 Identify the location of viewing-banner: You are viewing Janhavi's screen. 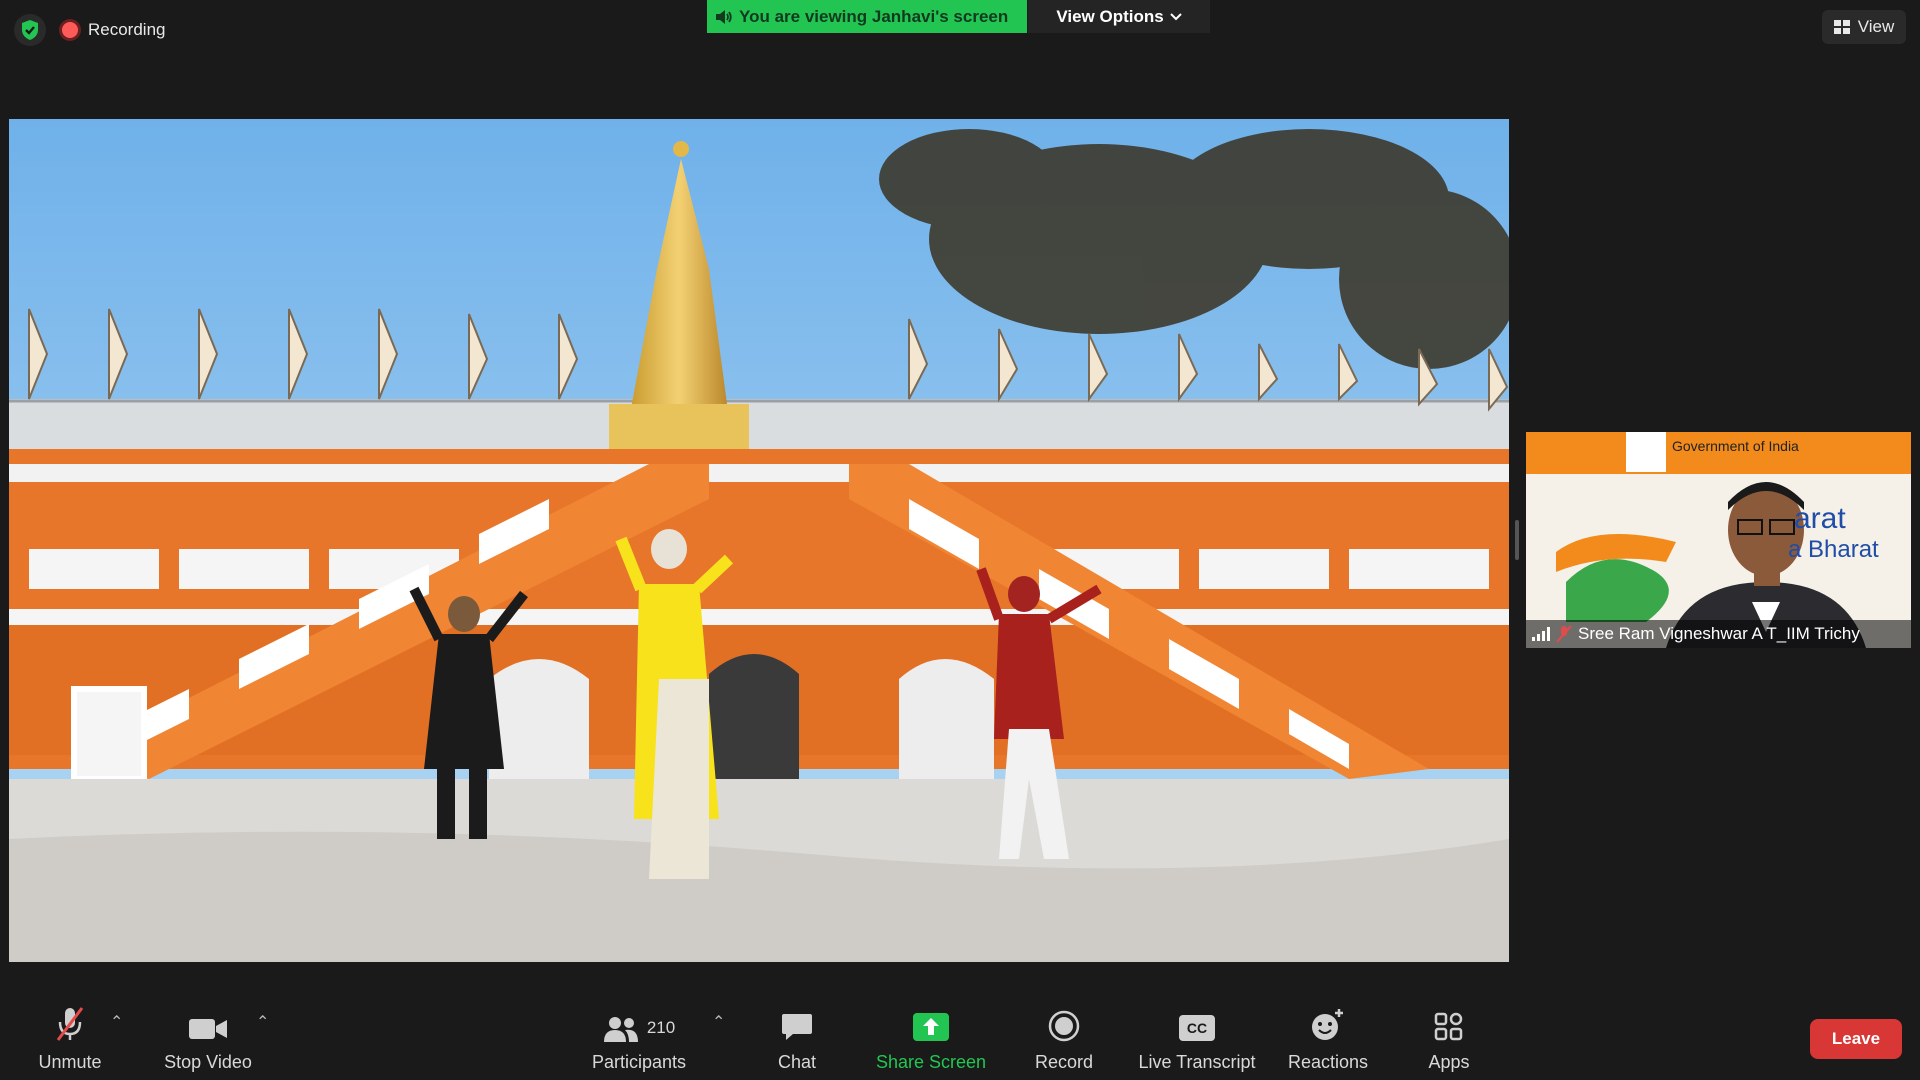
(867, 16).